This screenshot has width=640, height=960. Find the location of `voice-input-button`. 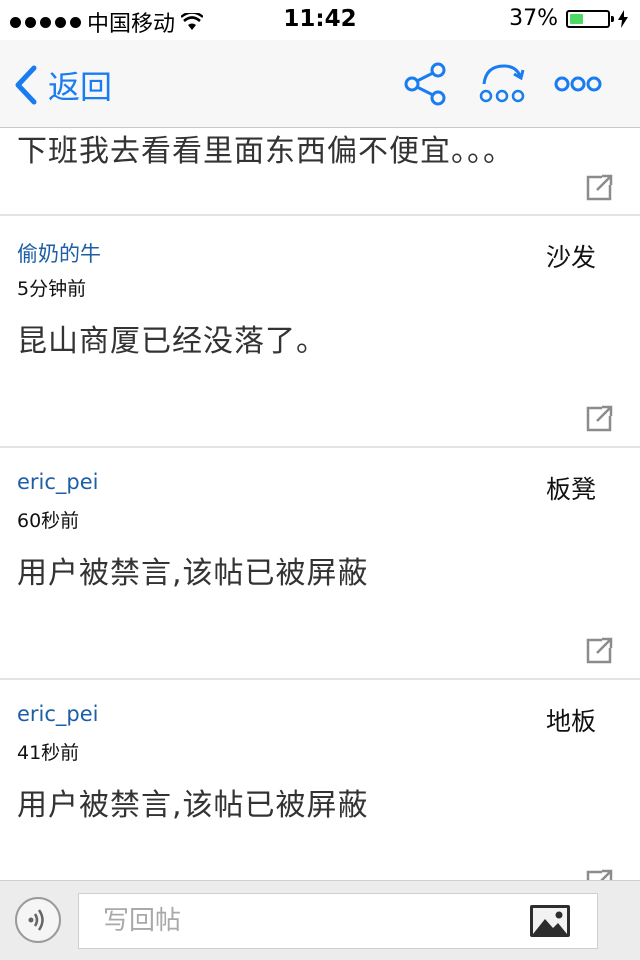

voice-input-button is located at coordinates (38, 920).